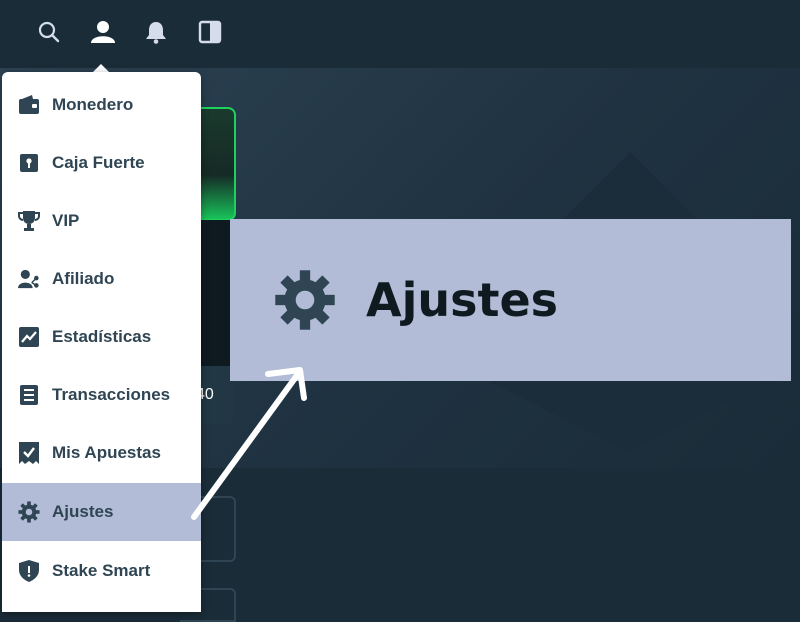 The image size is (800, 622). I want to click on menu-item-mis-apuestas: Mis Apuestas, so click(101, 453).